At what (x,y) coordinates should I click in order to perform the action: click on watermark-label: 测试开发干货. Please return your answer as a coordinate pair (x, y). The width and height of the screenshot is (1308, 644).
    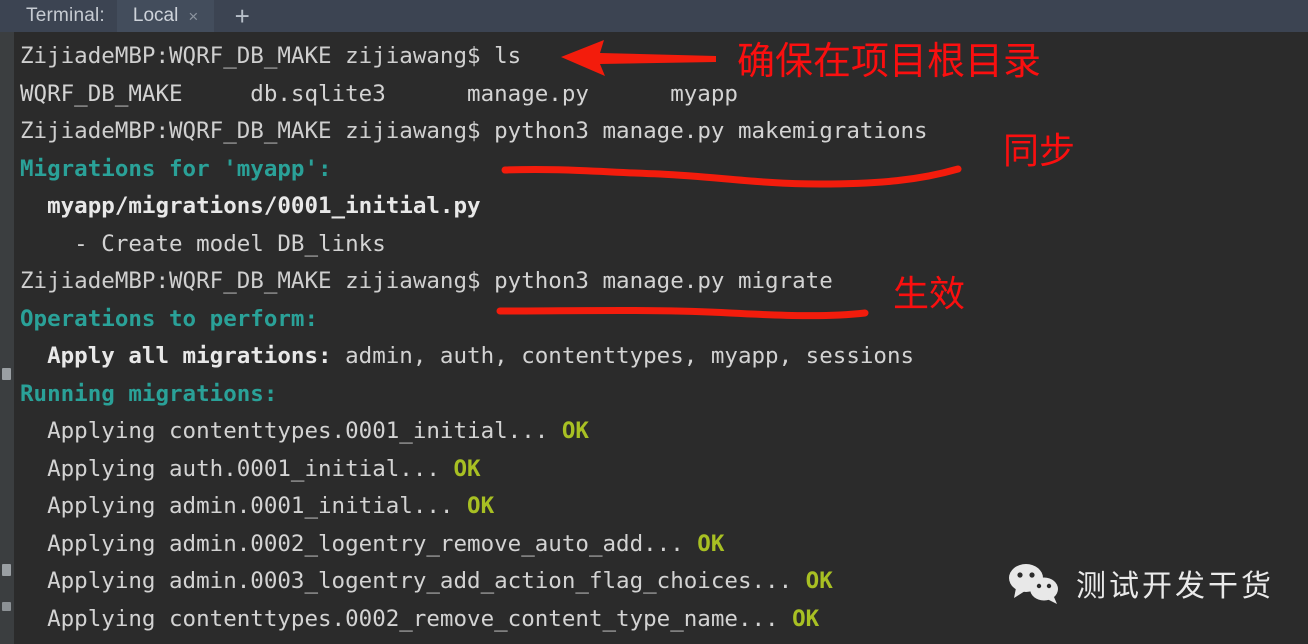
    Looking at the image, I should click on (1175, 586).